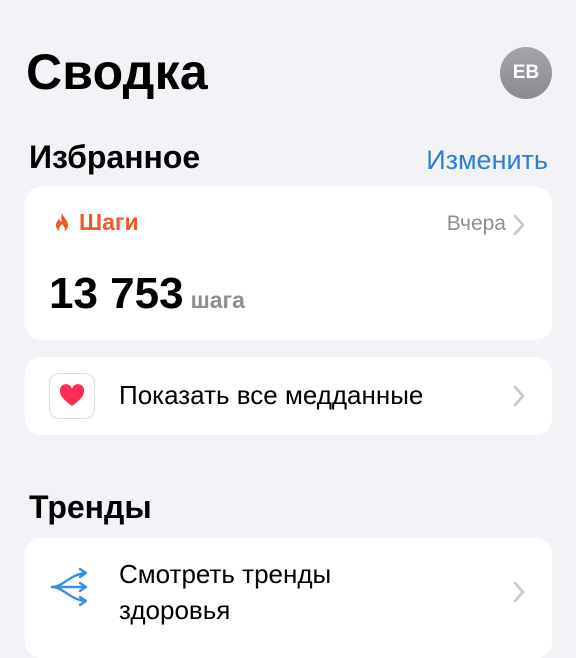 This screenshot has height=658, width=576. What do you see at coordinates (225, 574) in the screenshot?
I see `view-trends-label-line1: Смотреть тренды` at bounding box center [225, 574].